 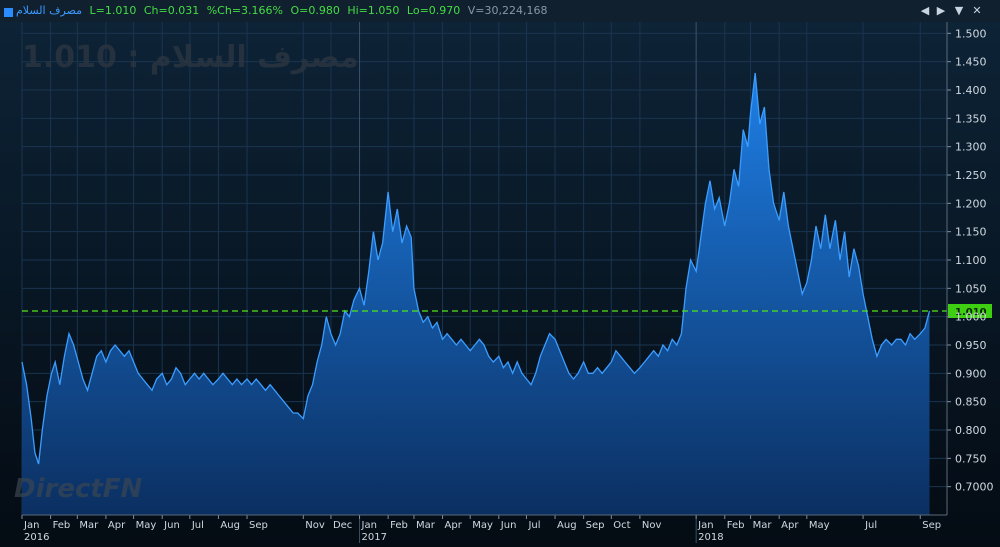 What do you see at coordinates (171, 10) in the screenshot?
I see `change-value: Ch=0.031` at bounding box center [171, 10].